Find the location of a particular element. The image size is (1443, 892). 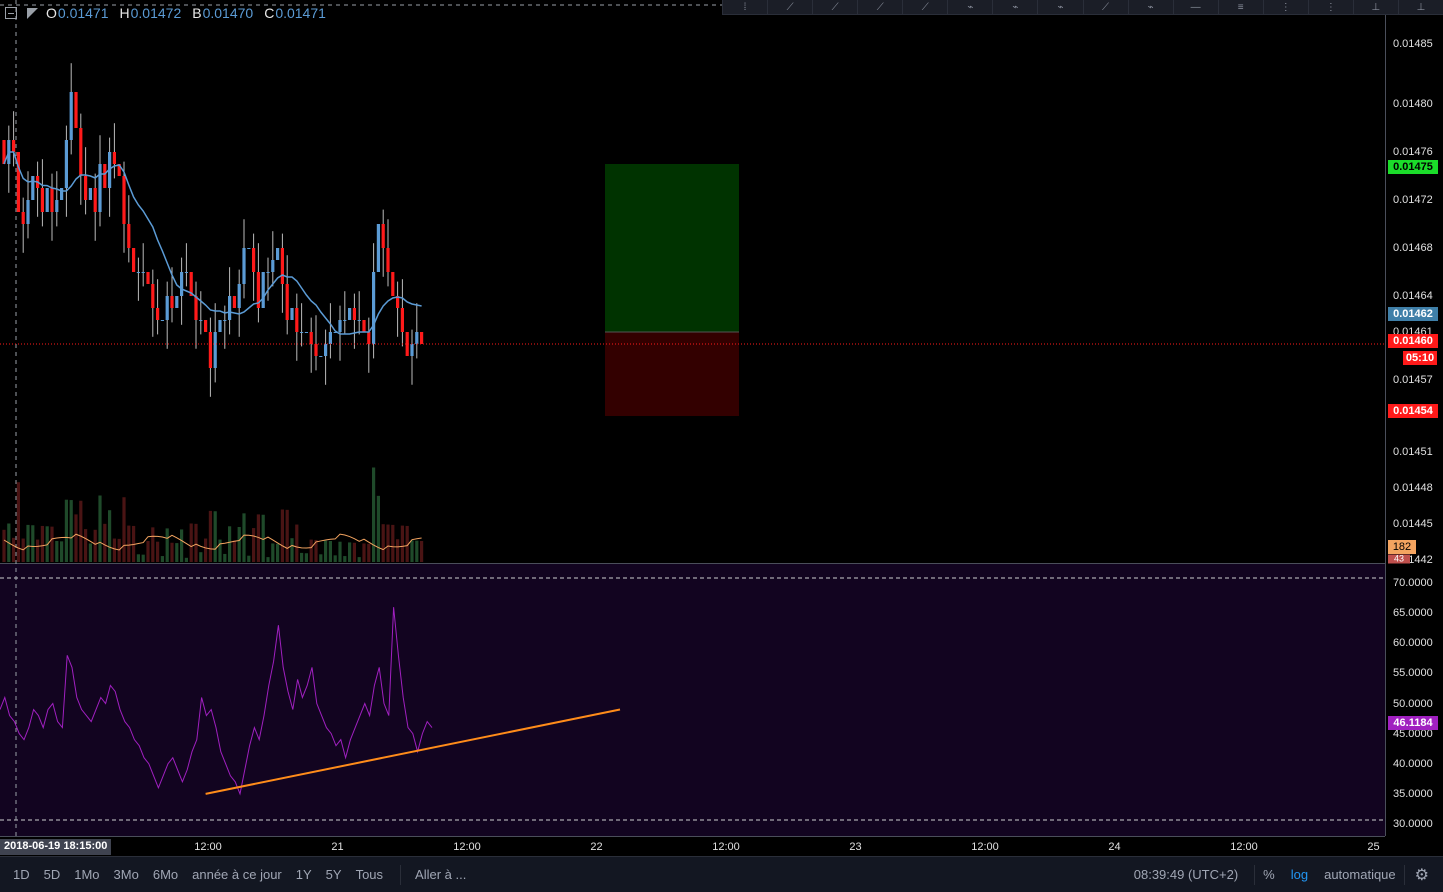

drawing-toolbar: ⁞ ⟋ ⟋ ⟋ ⟋ ⌁ ⌁ ⌁ ⟋ ⌁ — ≡ ⋮ ⋮ ⊥ ⊥ is located at coordinates (1082, 7).